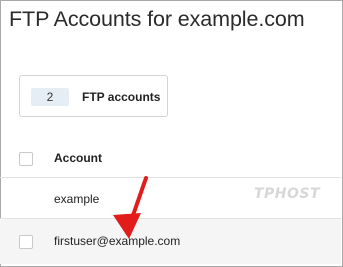 This screenshot has height=267, width=343. Describe the element at coordinates (78, 158) in the screenshot. I see `account-column-header: Account` at that location.